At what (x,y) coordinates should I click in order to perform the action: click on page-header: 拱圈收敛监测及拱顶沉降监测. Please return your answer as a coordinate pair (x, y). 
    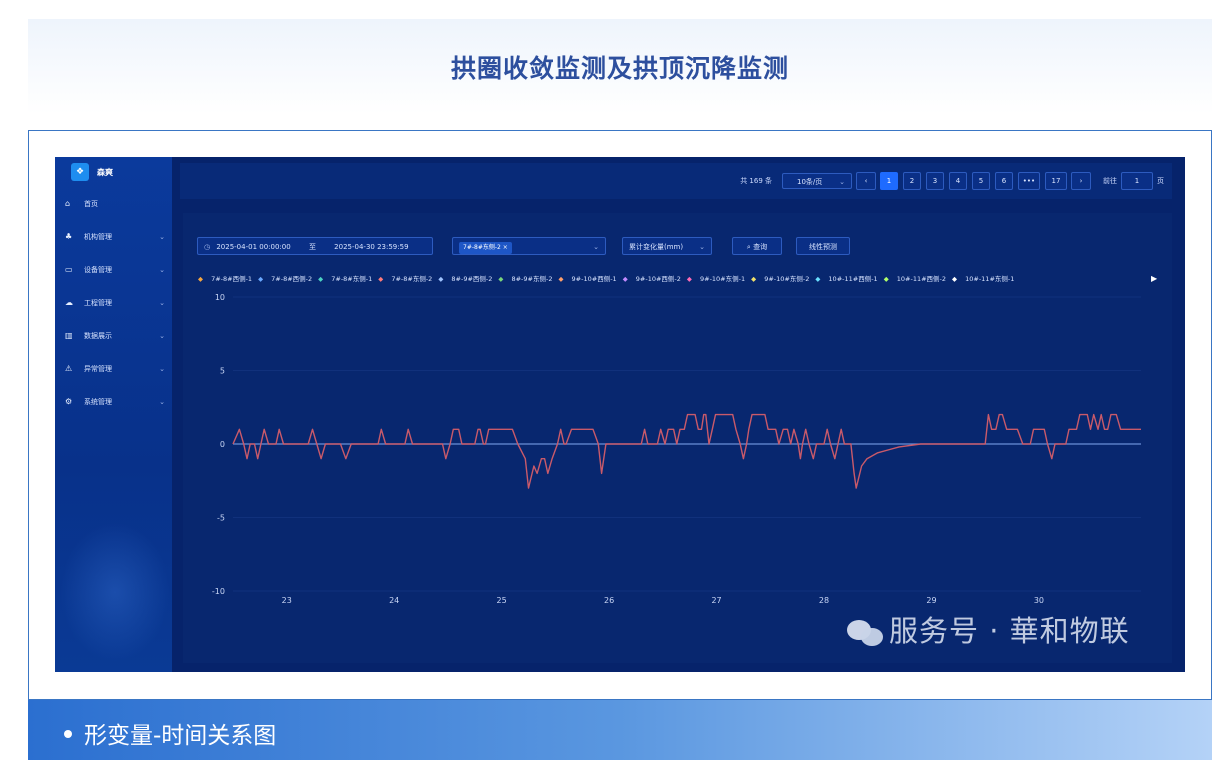
    Looking at the image, I should click on (620, 66).